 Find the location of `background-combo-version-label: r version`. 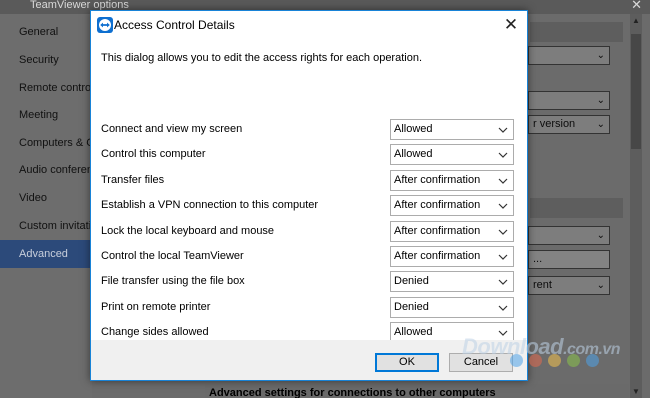

background-combo-version-label: r version is located at coordinates (554, 124).